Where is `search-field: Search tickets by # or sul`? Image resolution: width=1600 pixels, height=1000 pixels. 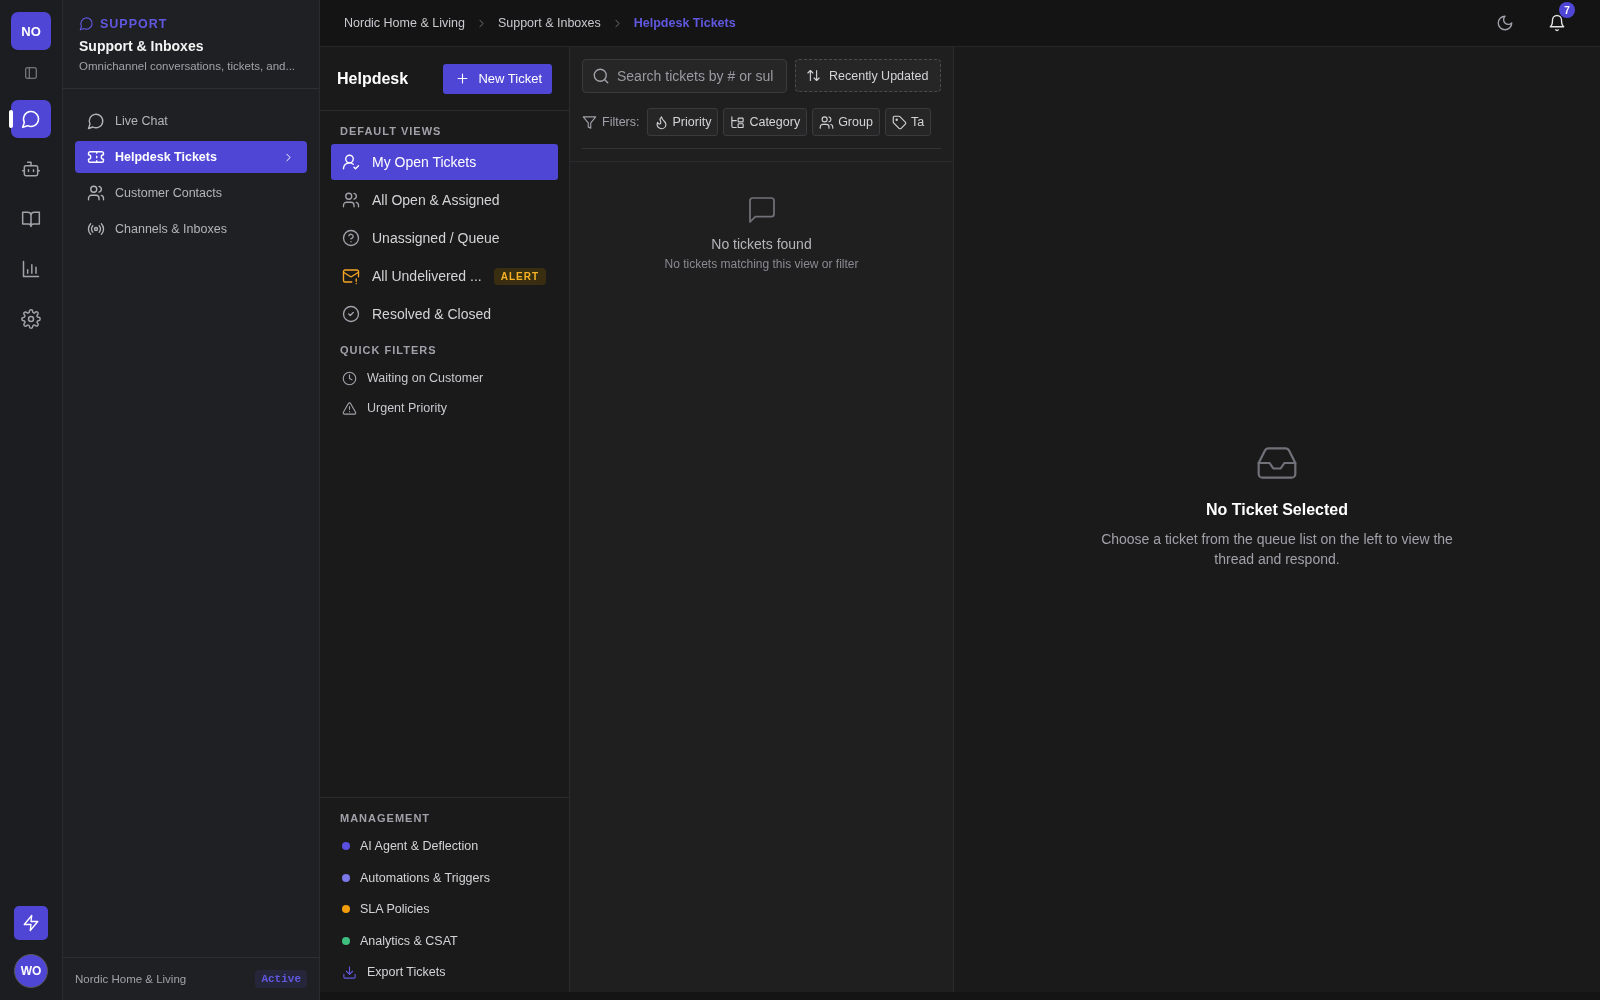
search-field: Search tickets by # or sul is located at coordinates (684, 76).